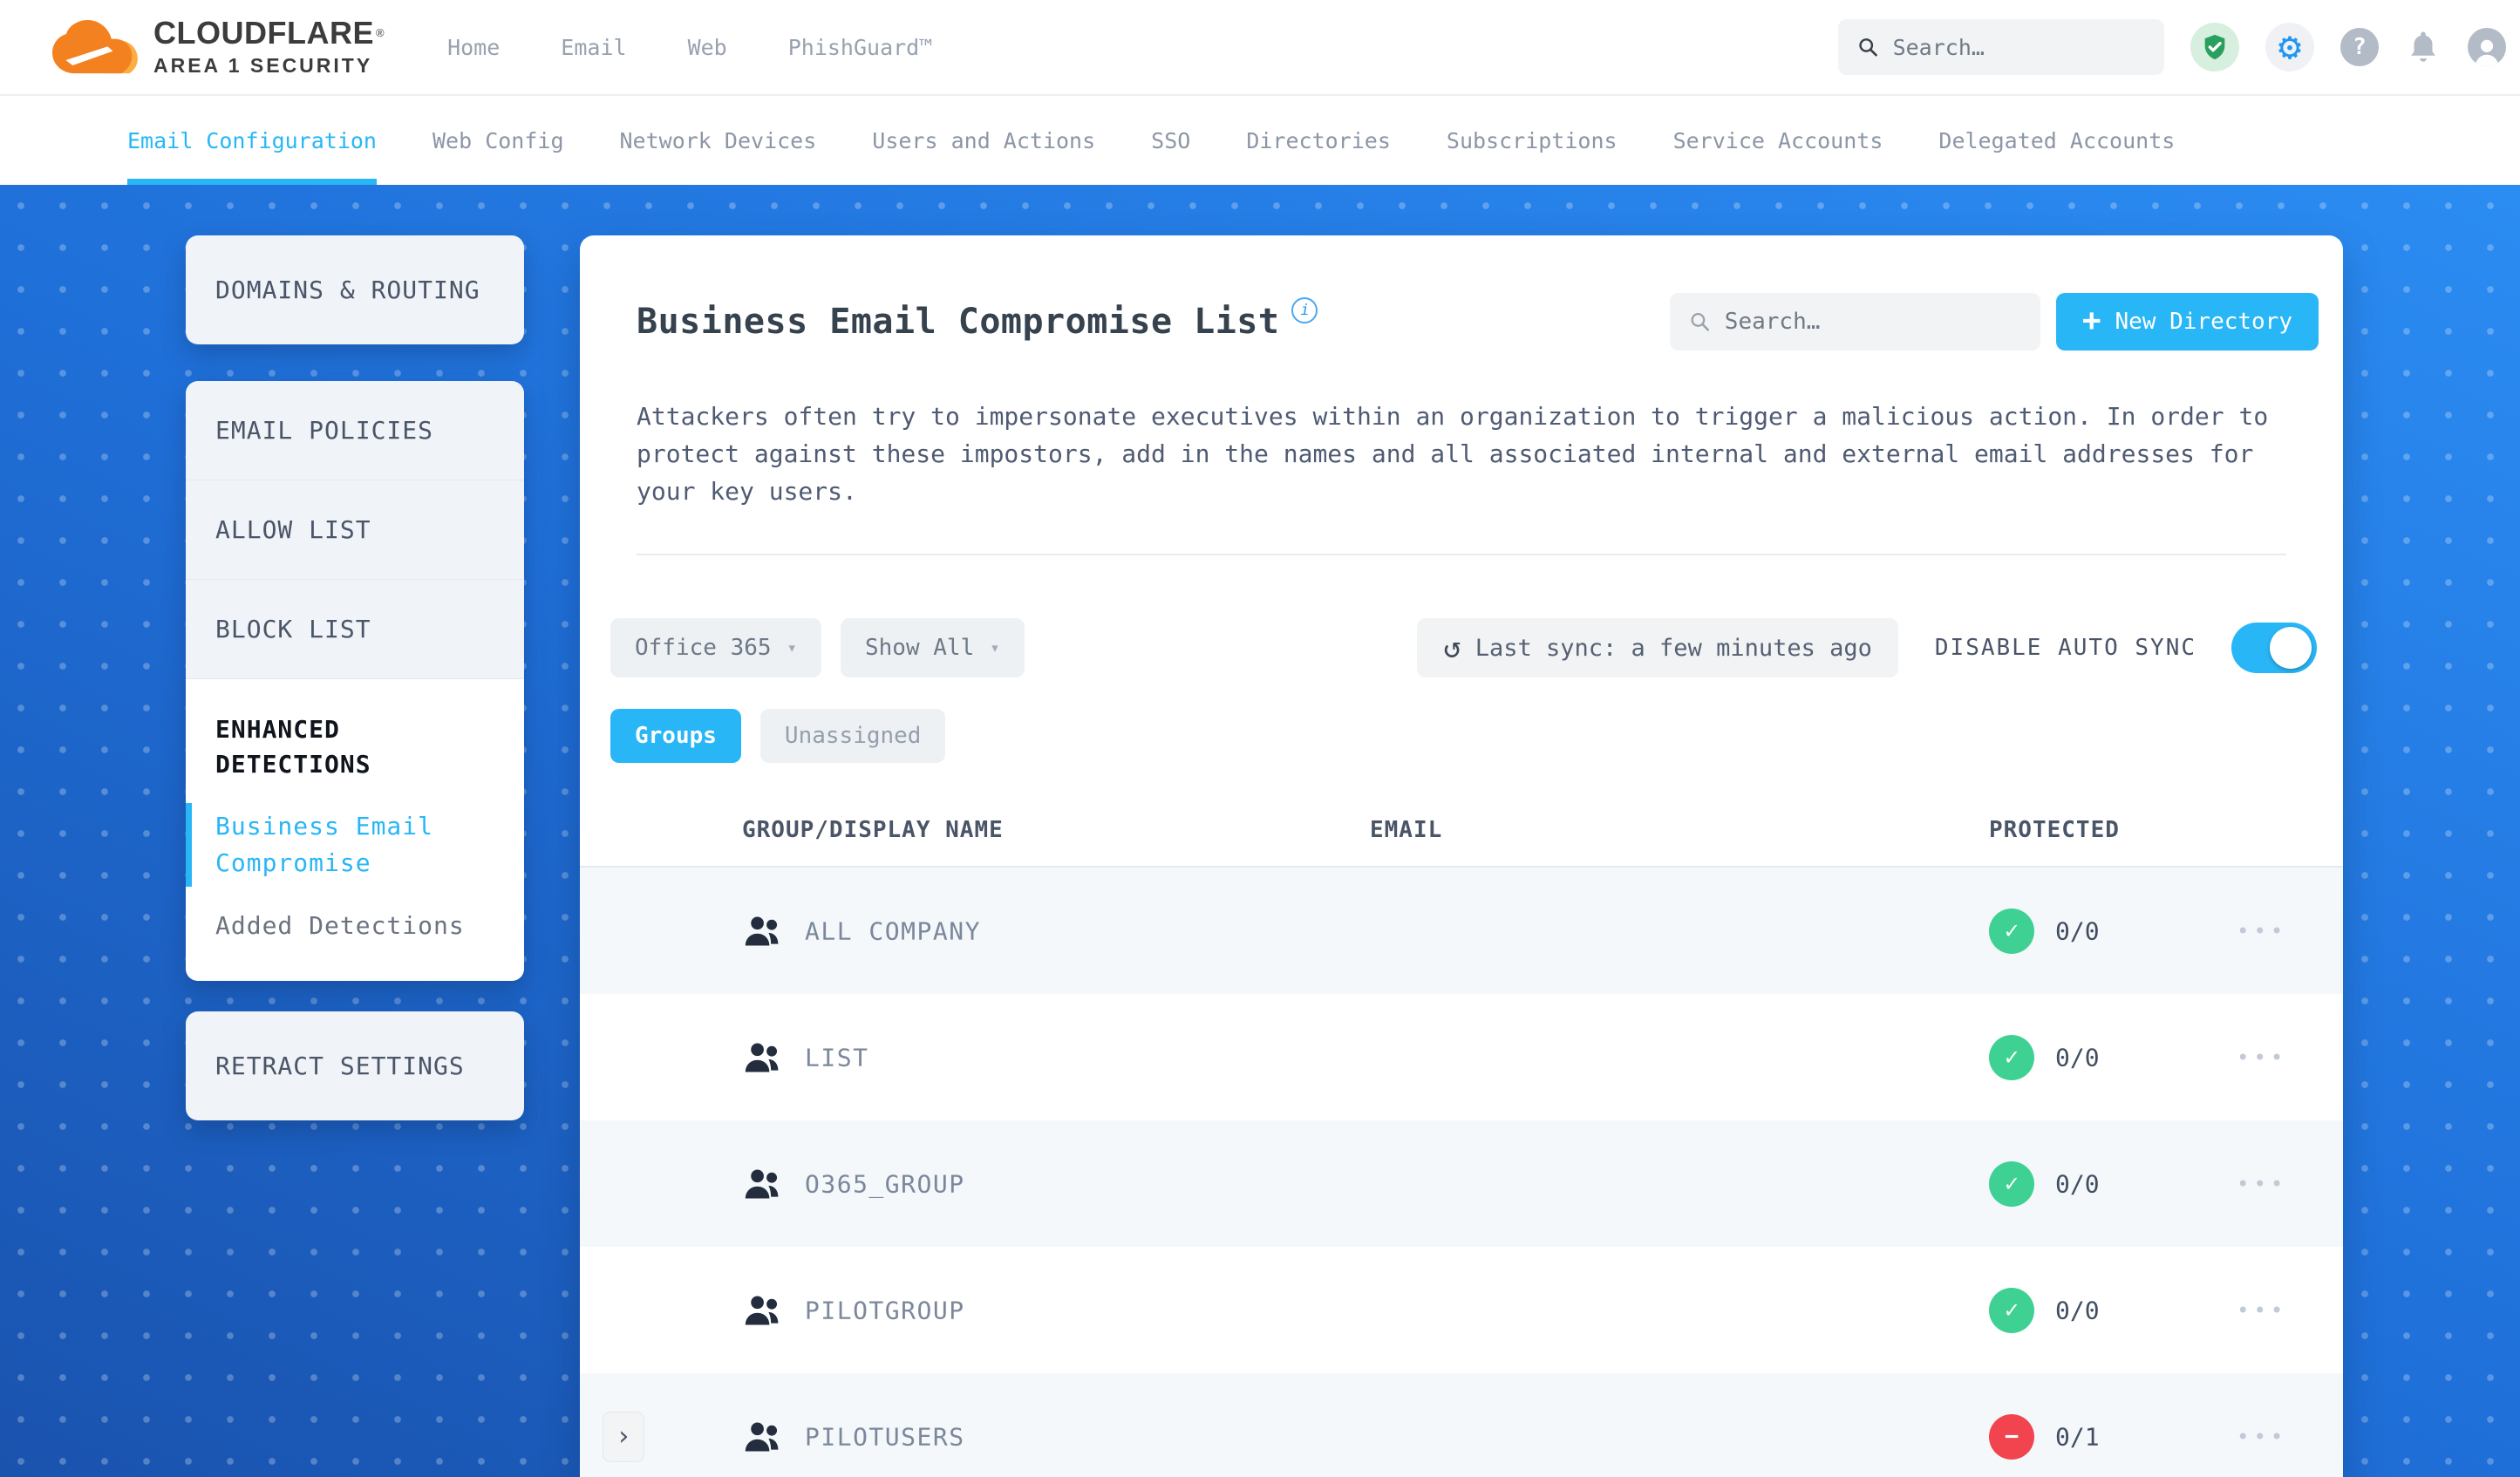 The image size is (2520, 1477). Describe the element at coordinates (473, 47) in the screenshot. I see `nav-home: Home` at that location.